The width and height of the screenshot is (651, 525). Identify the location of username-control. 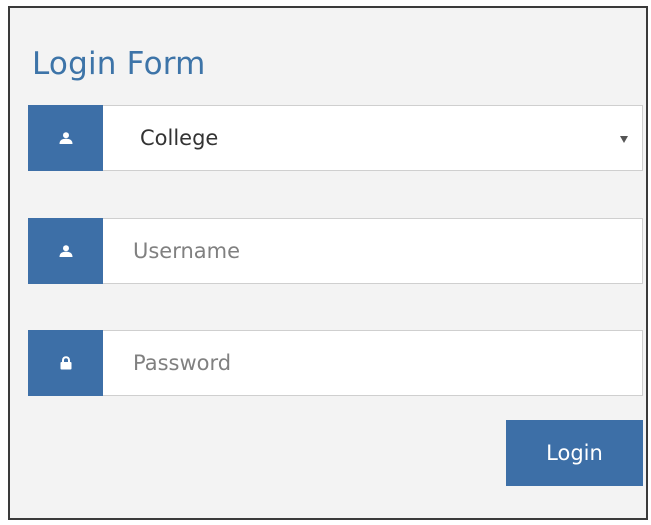
(373, 251).